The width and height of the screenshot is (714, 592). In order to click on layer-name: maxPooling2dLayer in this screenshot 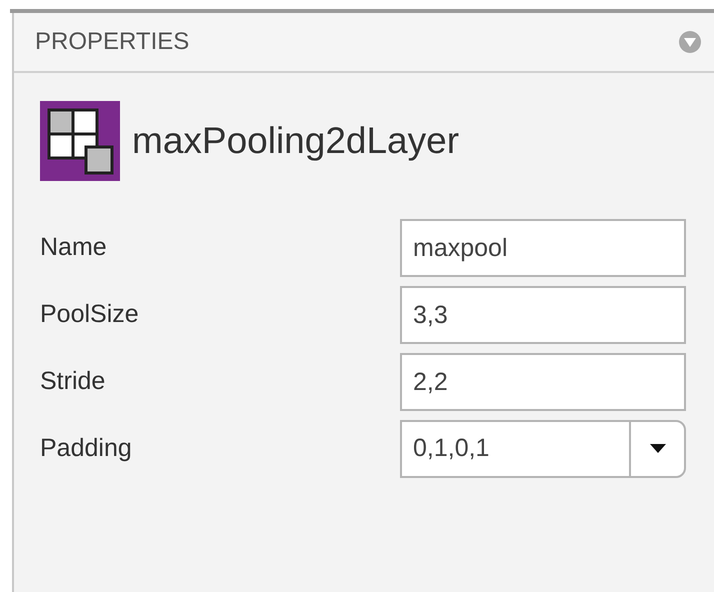, I will do `click(296, 141)`.